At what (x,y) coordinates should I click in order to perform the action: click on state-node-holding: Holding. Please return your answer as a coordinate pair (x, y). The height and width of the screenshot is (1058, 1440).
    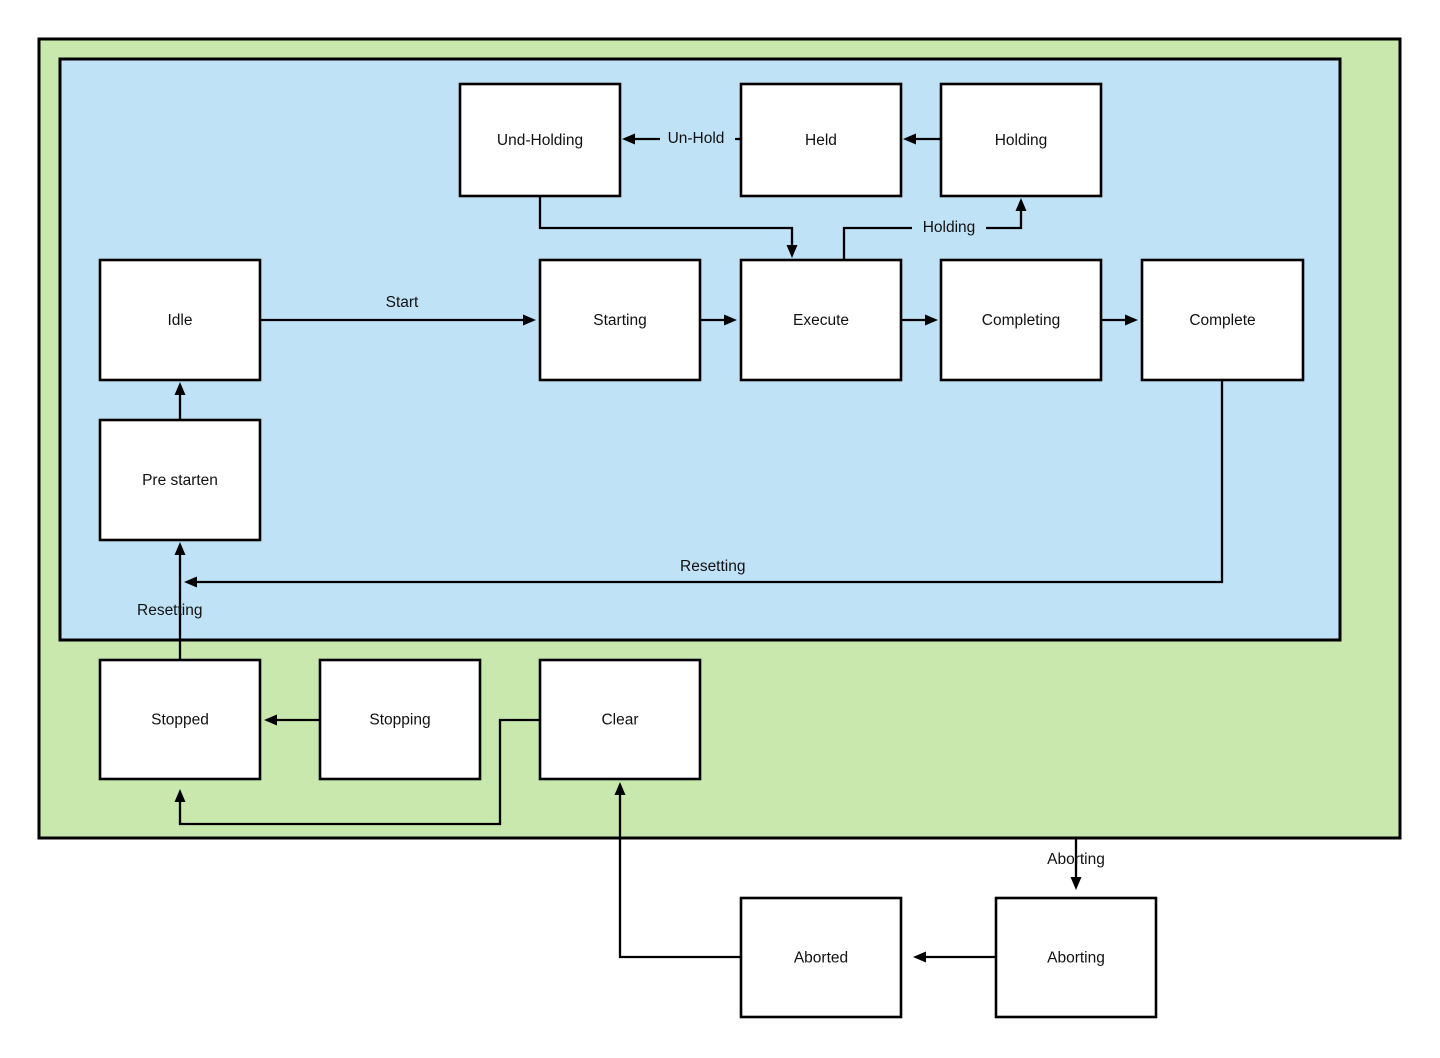
    Looking at the image, I should click on (1021, 140).